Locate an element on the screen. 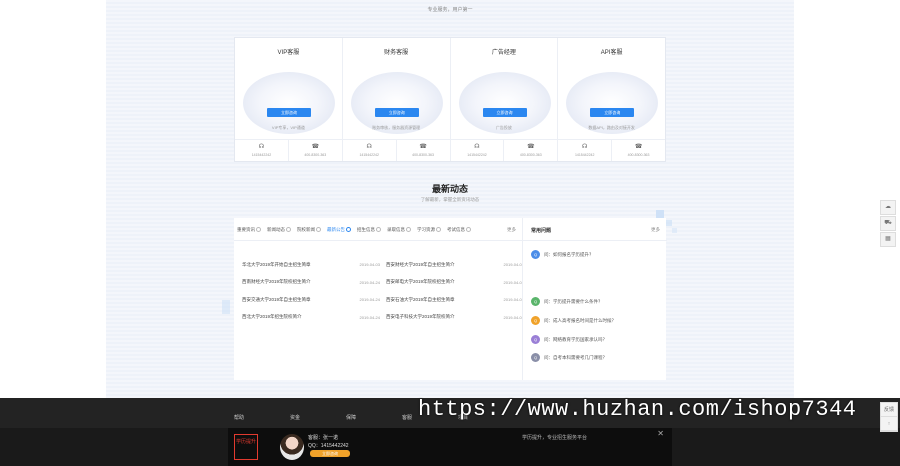  list-item: 西安石油大学2019年自主招生简章 2019-04-03 is located at coordinates (455, 300).